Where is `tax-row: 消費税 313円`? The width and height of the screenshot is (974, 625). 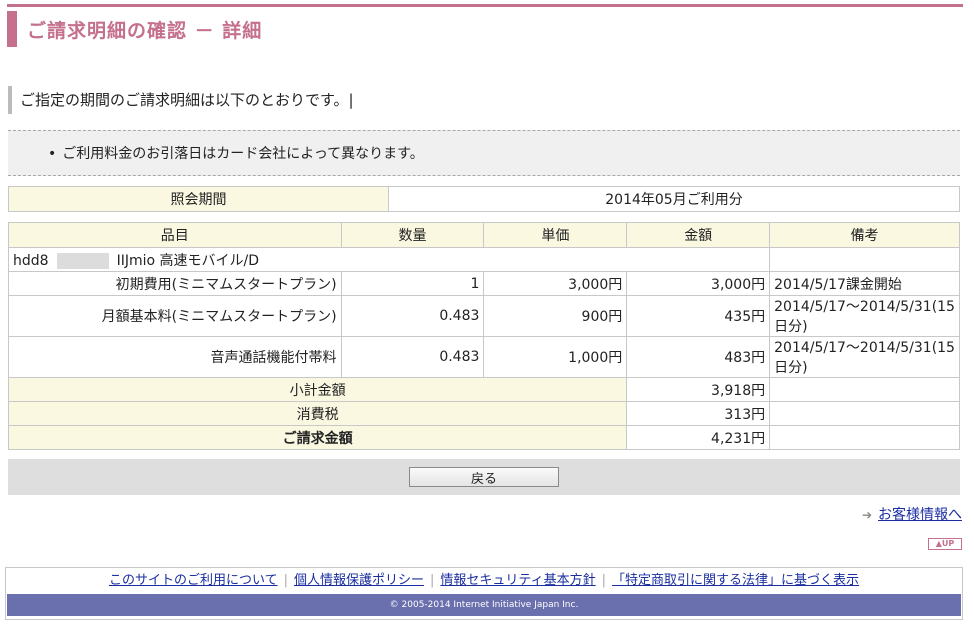
tax-row: 消費税 313円 is located at coordinates (483, 413).